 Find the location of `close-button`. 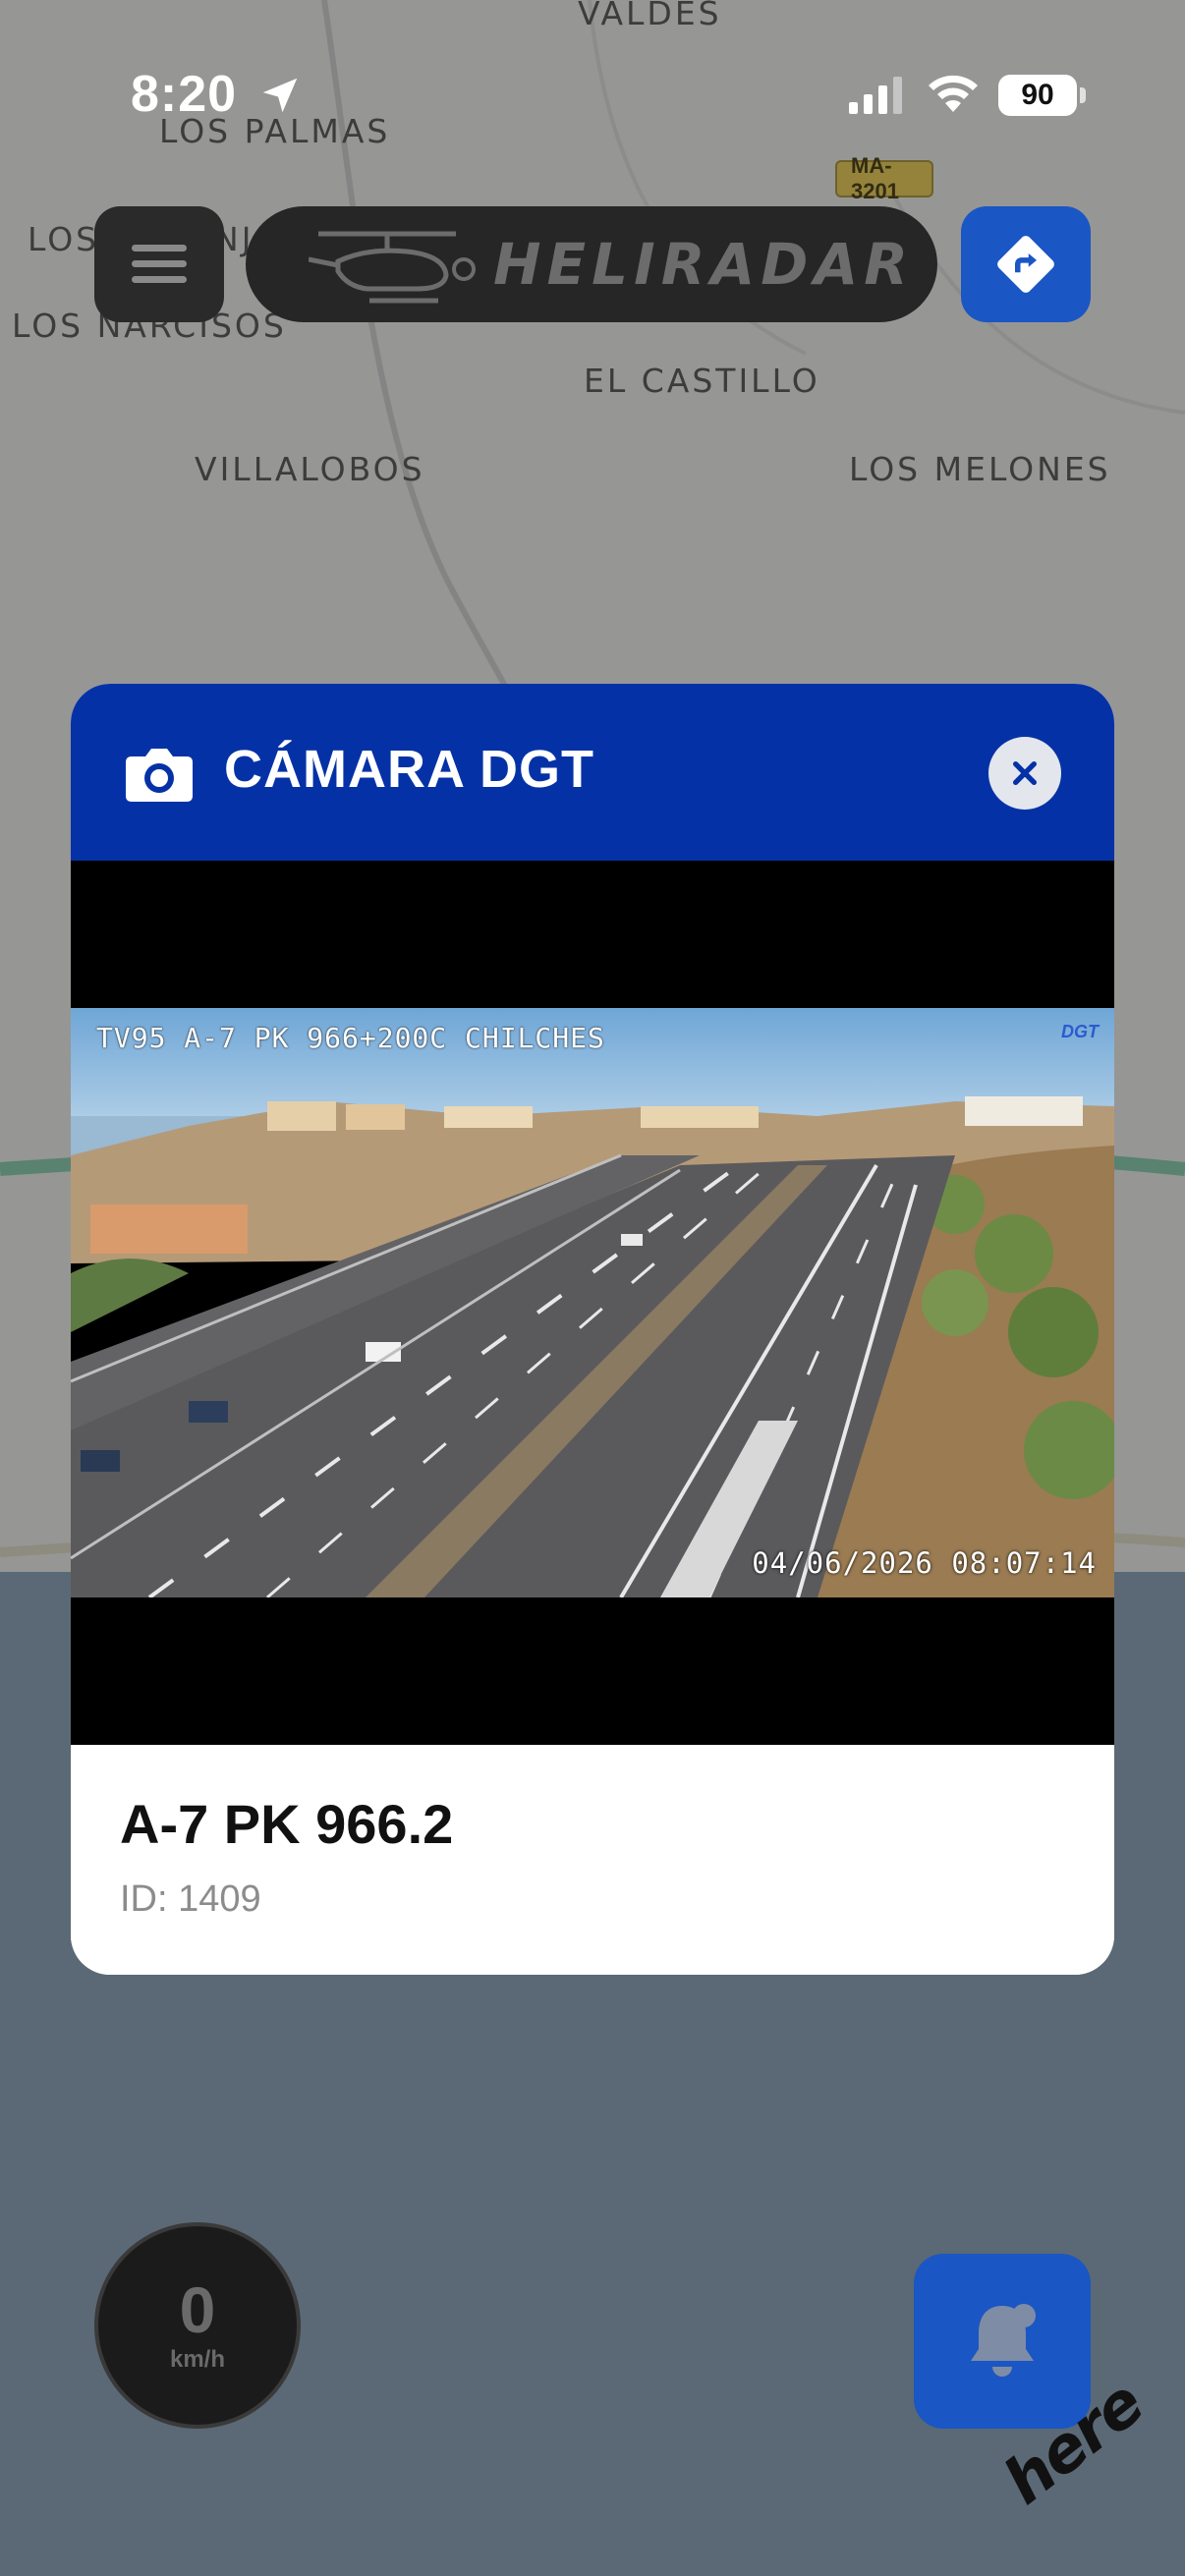

close-button is located at coordinates (1025, 773).